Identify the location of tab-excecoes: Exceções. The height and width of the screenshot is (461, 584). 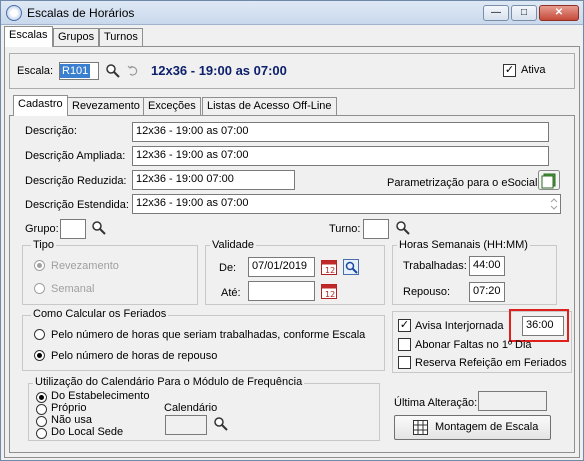
(172, 106).